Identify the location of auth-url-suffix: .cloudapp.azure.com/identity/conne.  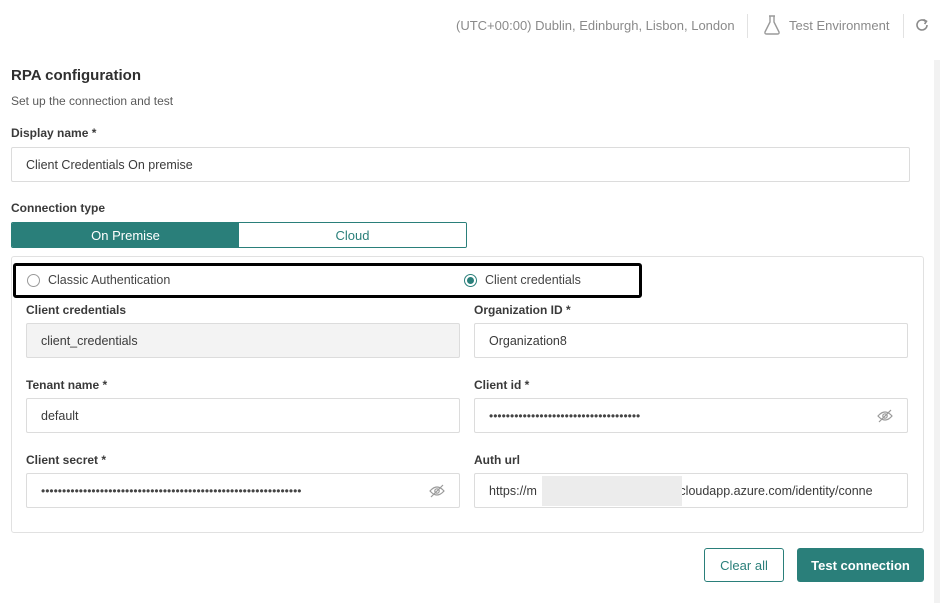
(774, 490).